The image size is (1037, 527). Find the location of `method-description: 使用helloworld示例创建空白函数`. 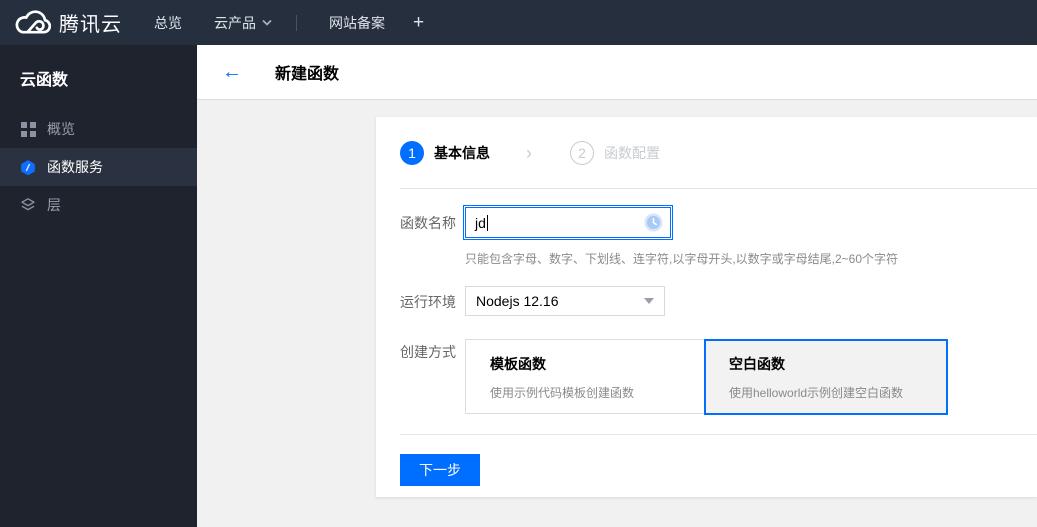

method-description: 使用helloworld示例创建空白函数 is located at coordinates (816, 393).